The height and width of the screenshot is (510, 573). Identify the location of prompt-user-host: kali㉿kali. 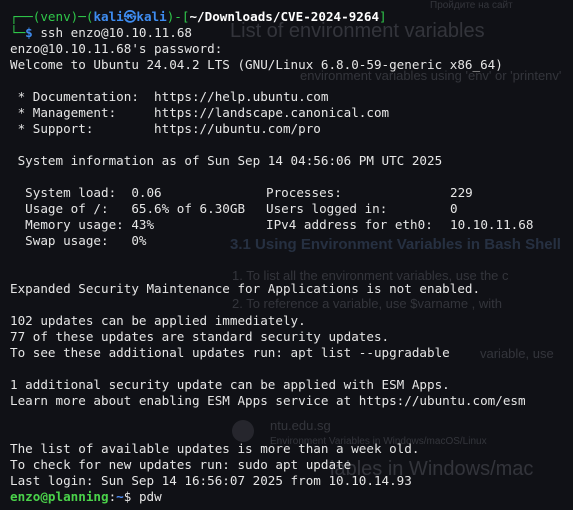
(130, 16).